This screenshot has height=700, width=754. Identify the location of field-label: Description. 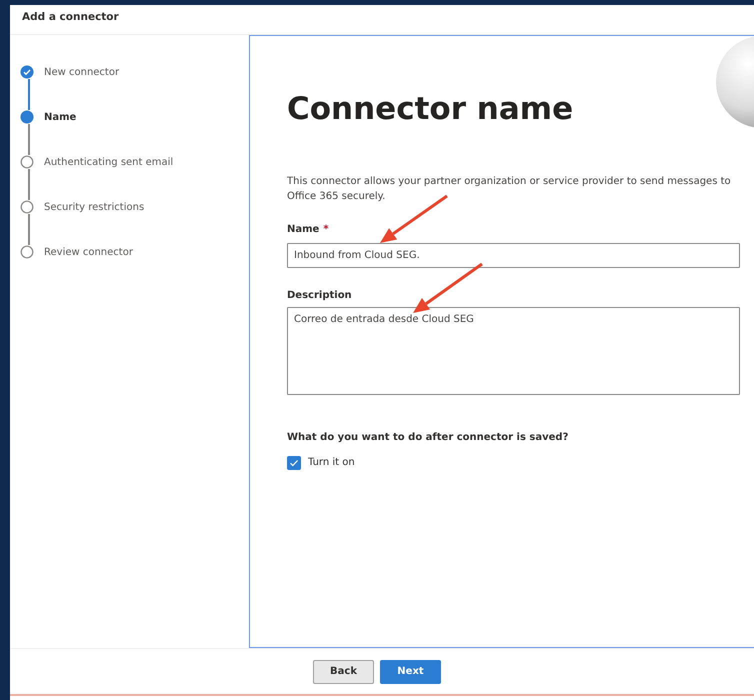
(319, 296).